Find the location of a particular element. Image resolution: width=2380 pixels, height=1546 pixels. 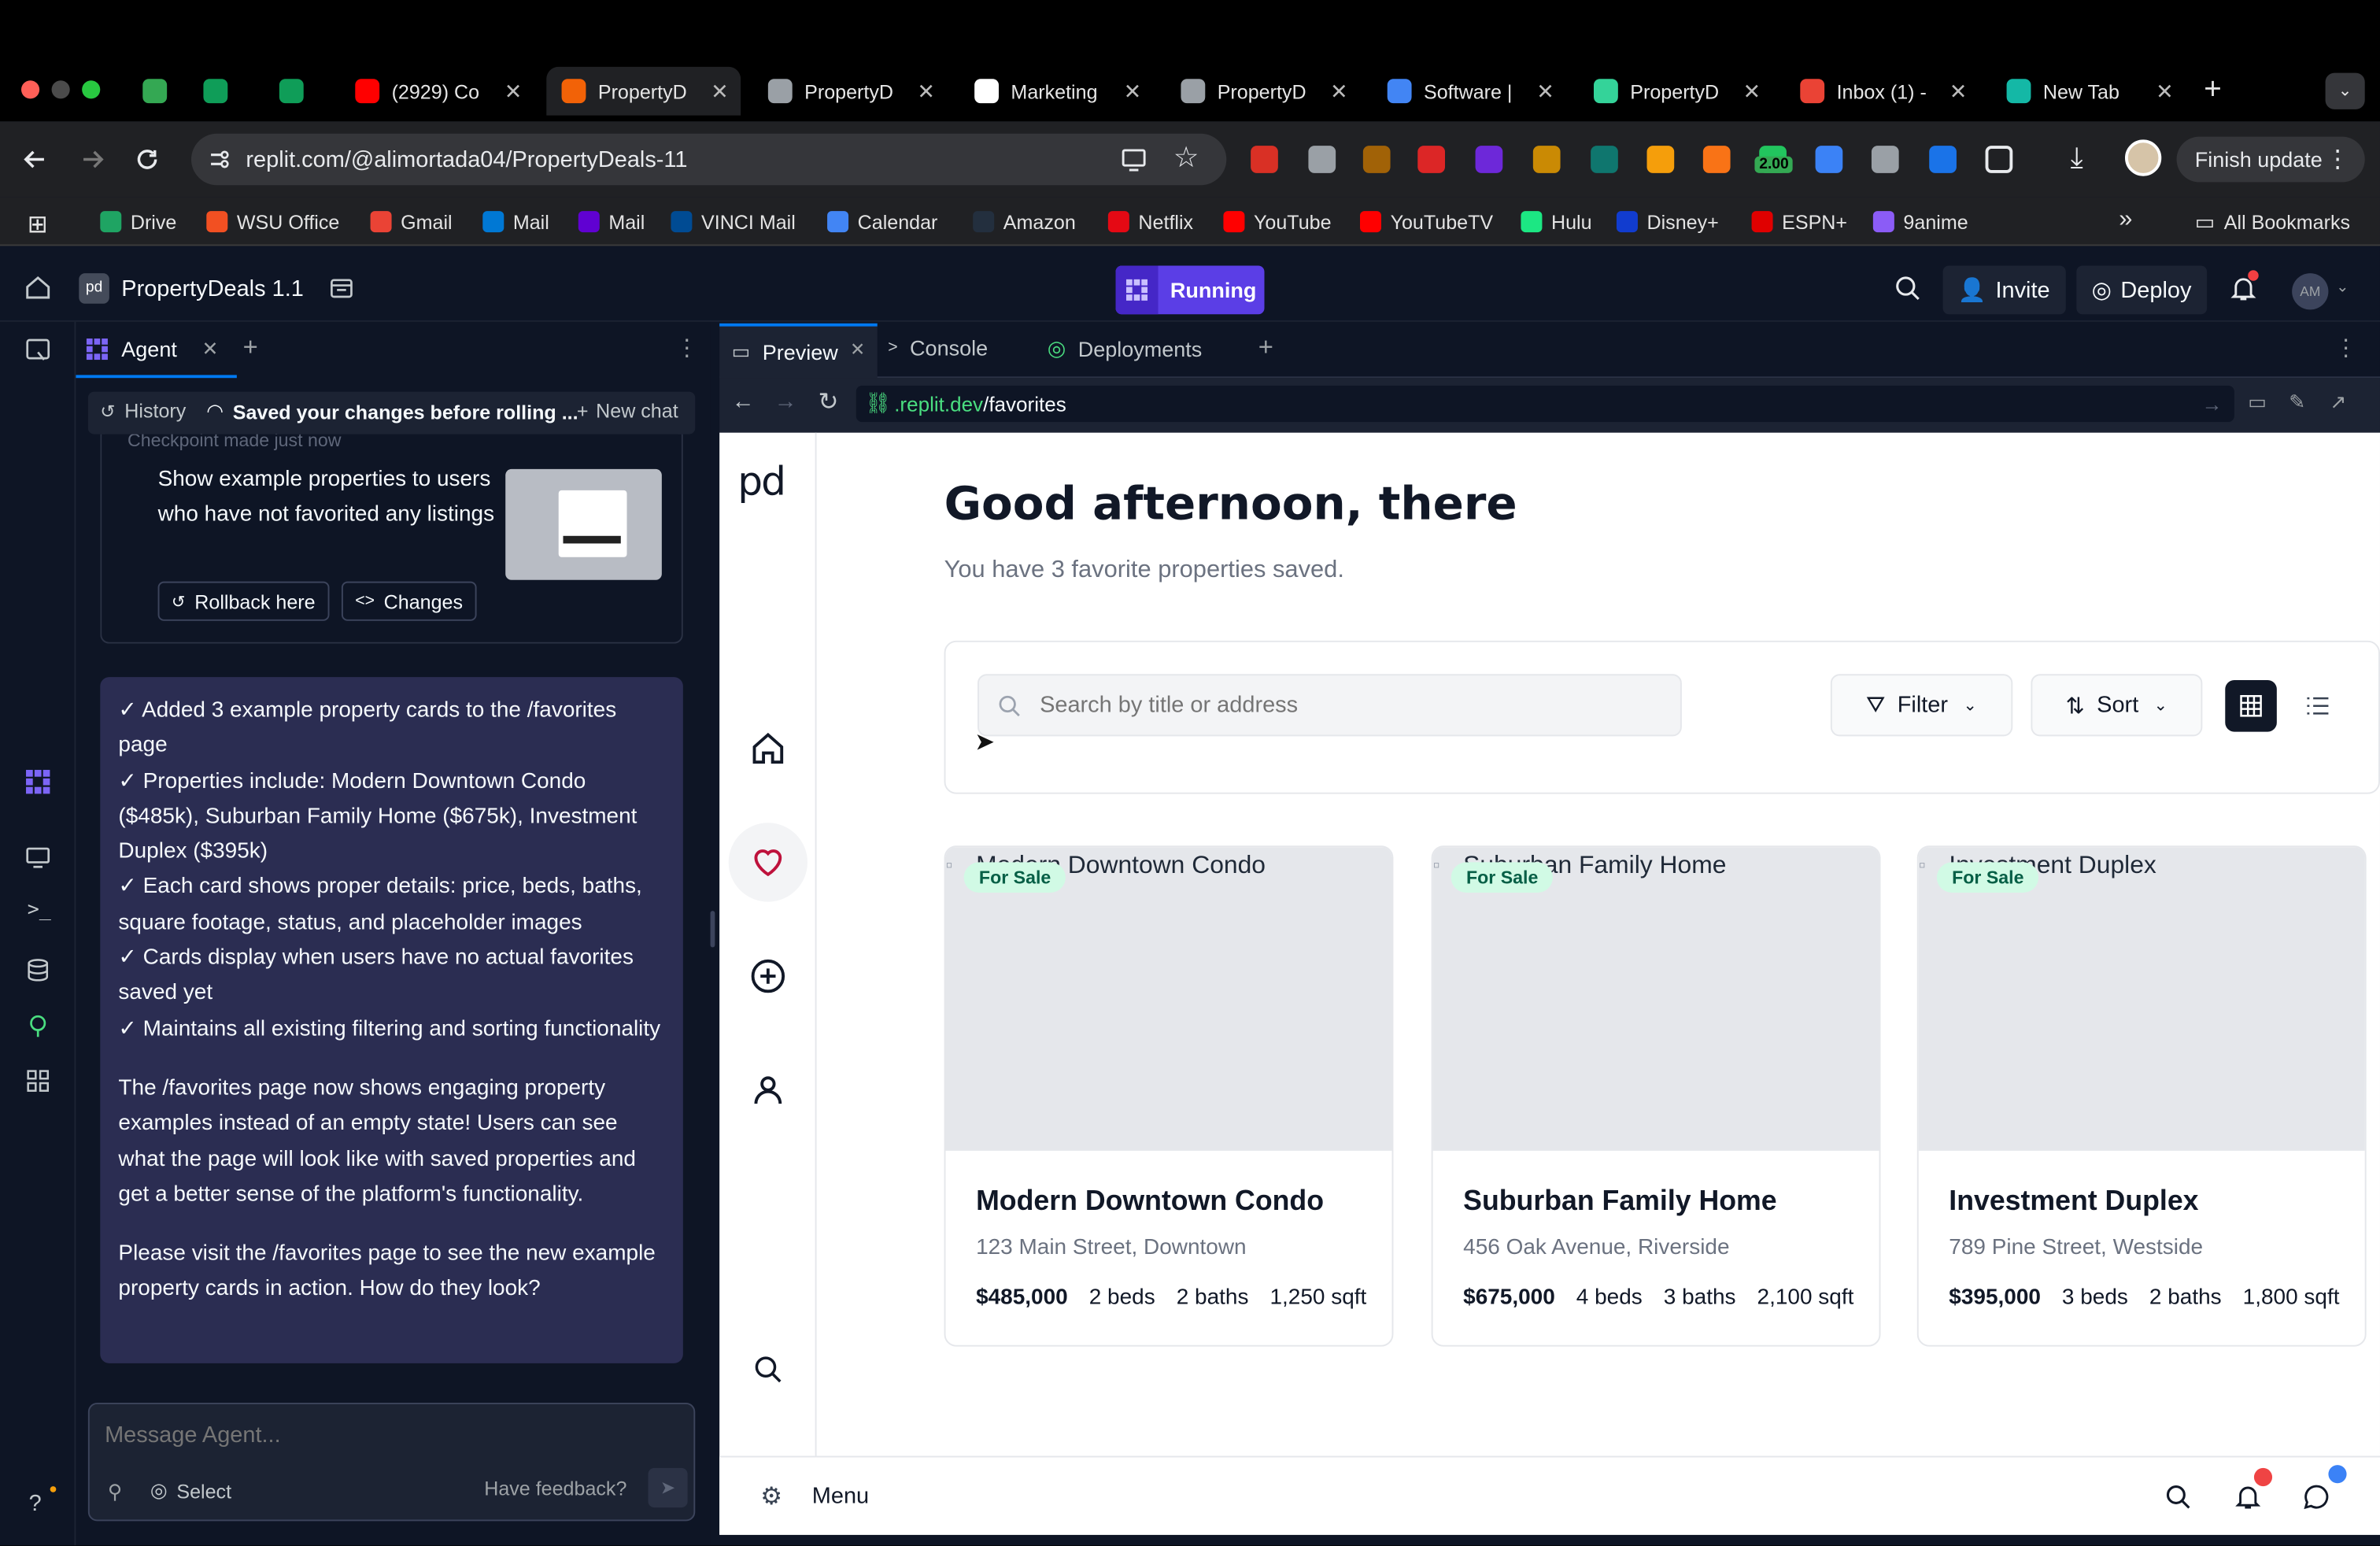

browser-tab: Inbox (1) - ✕ is located at coordinates (1882, 91).